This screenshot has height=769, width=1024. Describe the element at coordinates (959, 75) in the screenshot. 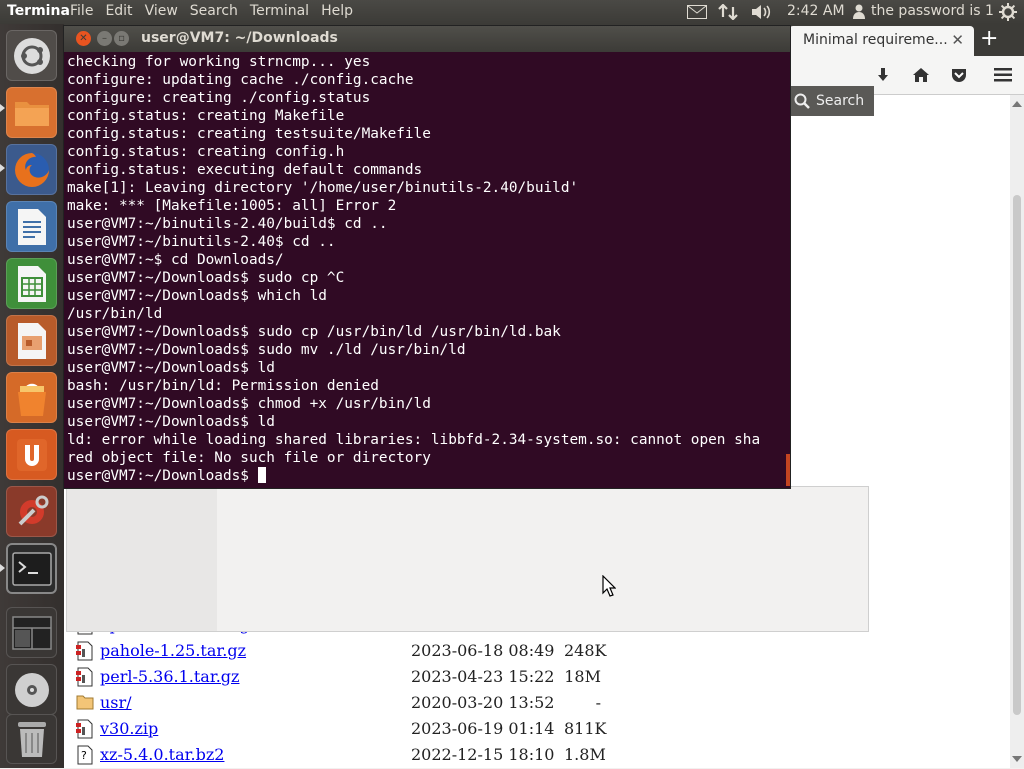

I see `pocket-icon` at that location.